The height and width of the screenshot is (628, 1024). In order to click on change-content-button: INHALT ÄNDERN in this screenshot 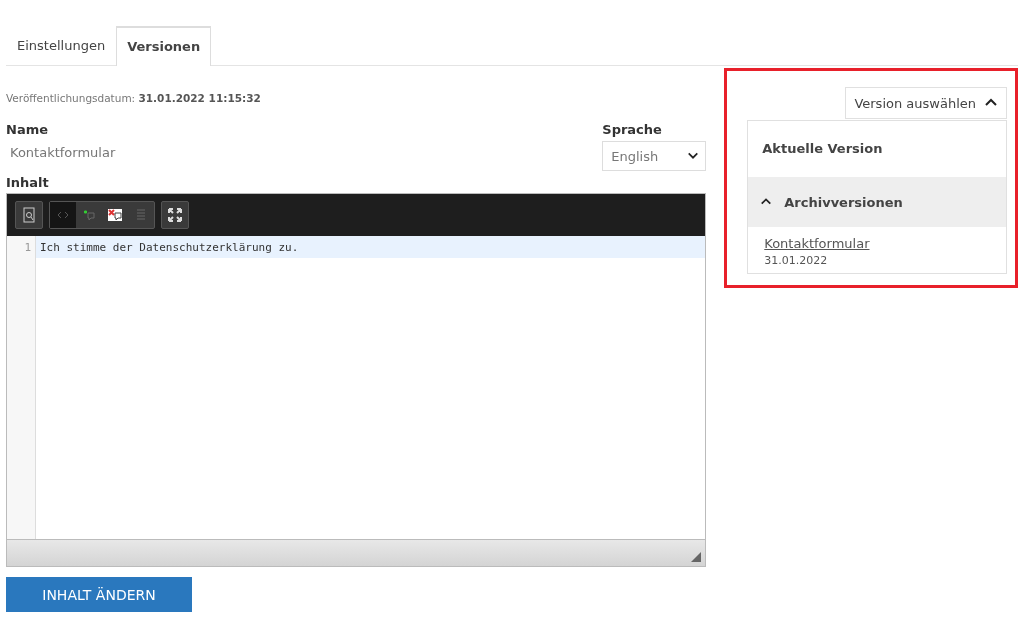, I will do `click(99, 594)`.